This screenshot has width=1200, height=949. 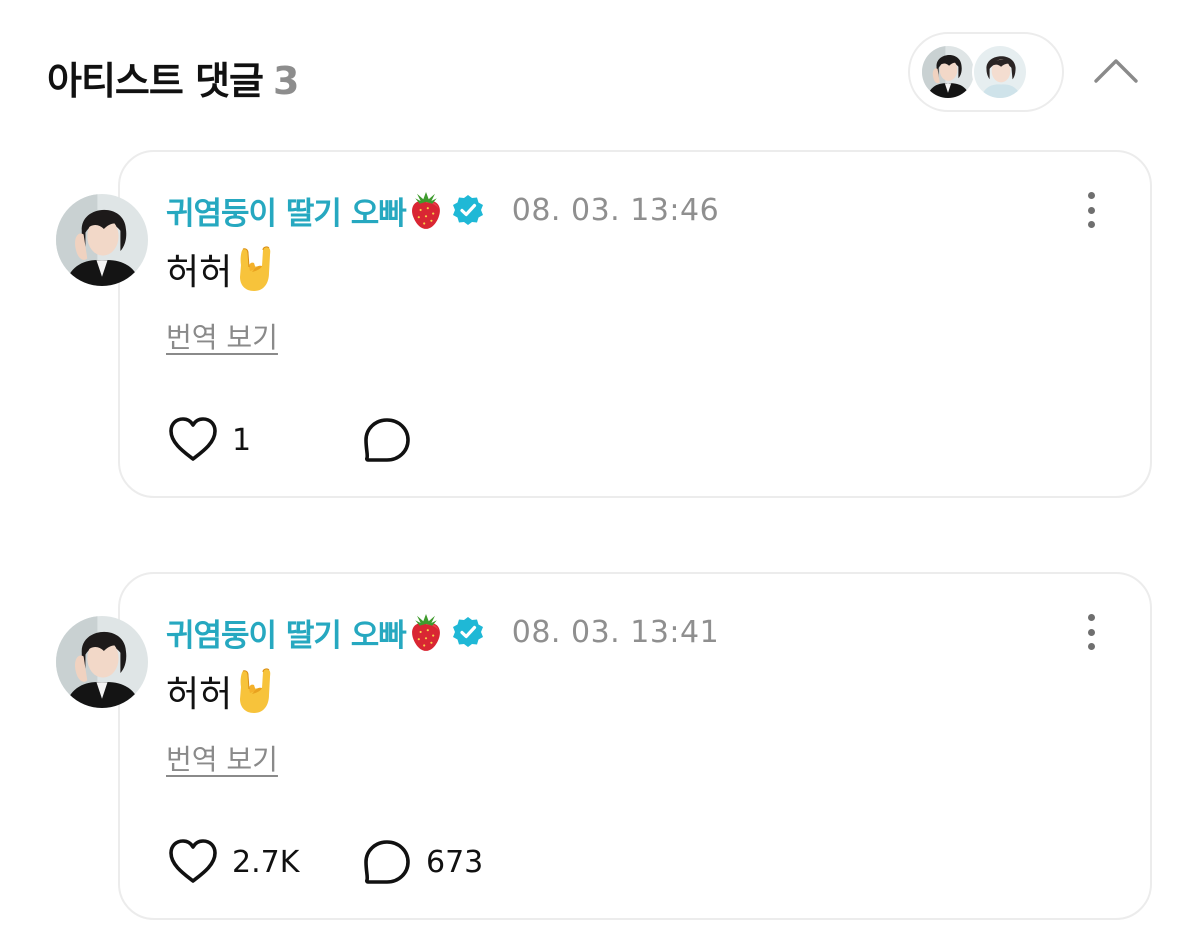 What do you see at coordinates (286, 81) in the screenshot?
I see `comment-count: 3` at bounding box center [286, 81].